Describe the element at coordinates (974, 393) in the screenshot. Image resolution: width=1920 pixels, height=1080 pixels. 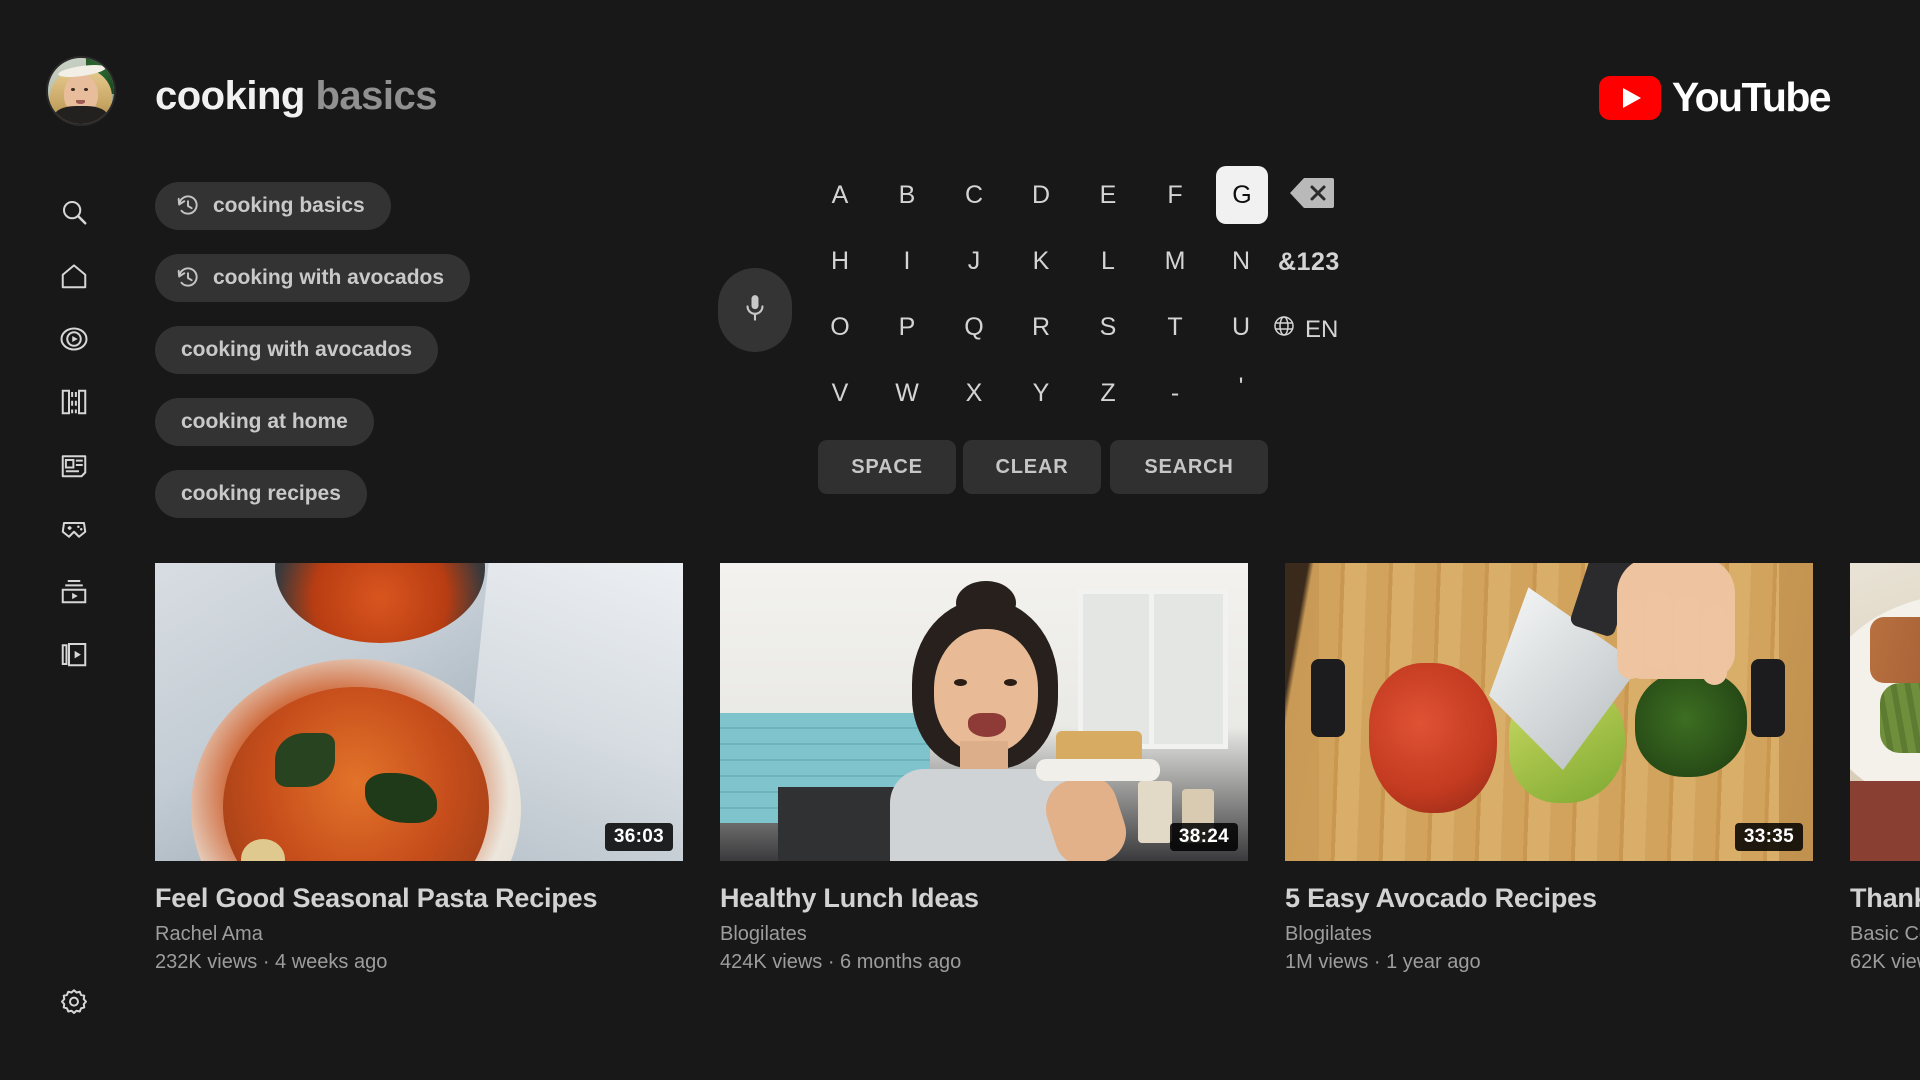
I see `key-X: X` at that location.